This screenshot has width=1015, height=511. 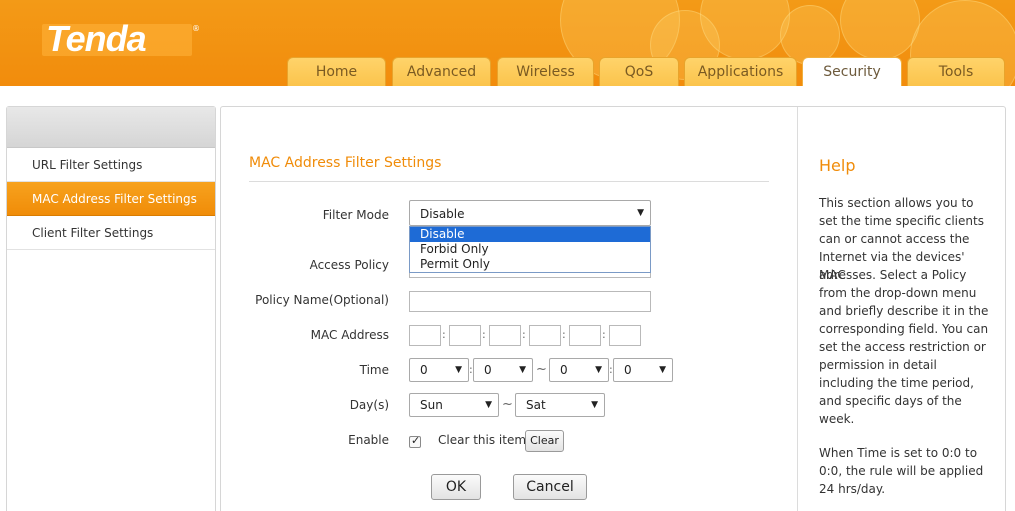 What do you see at coordinates (625, 335) in the screenshot?
I see `mac-octet-6-input` at bounding box center [625, 335].